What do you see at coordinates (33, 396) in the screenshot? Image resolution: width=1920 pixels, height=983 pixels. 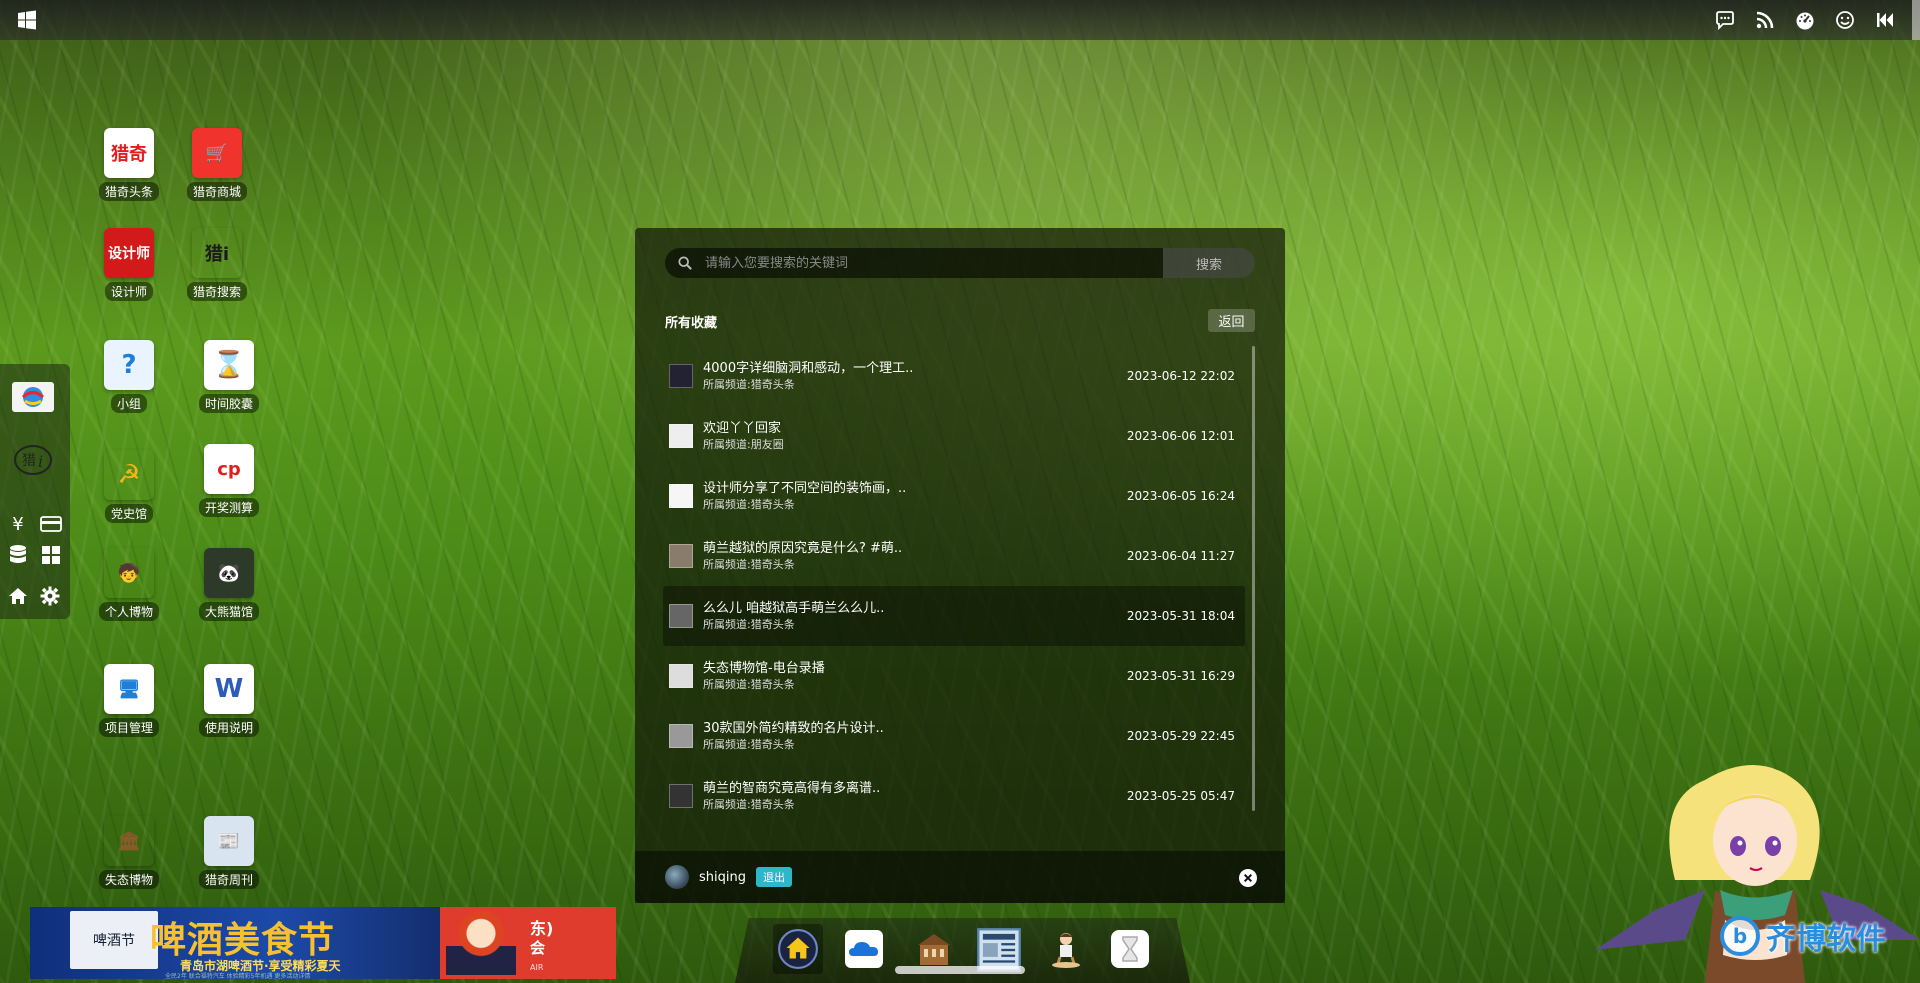 I see `globe-mail-icon` at bounding box center [33, 396].